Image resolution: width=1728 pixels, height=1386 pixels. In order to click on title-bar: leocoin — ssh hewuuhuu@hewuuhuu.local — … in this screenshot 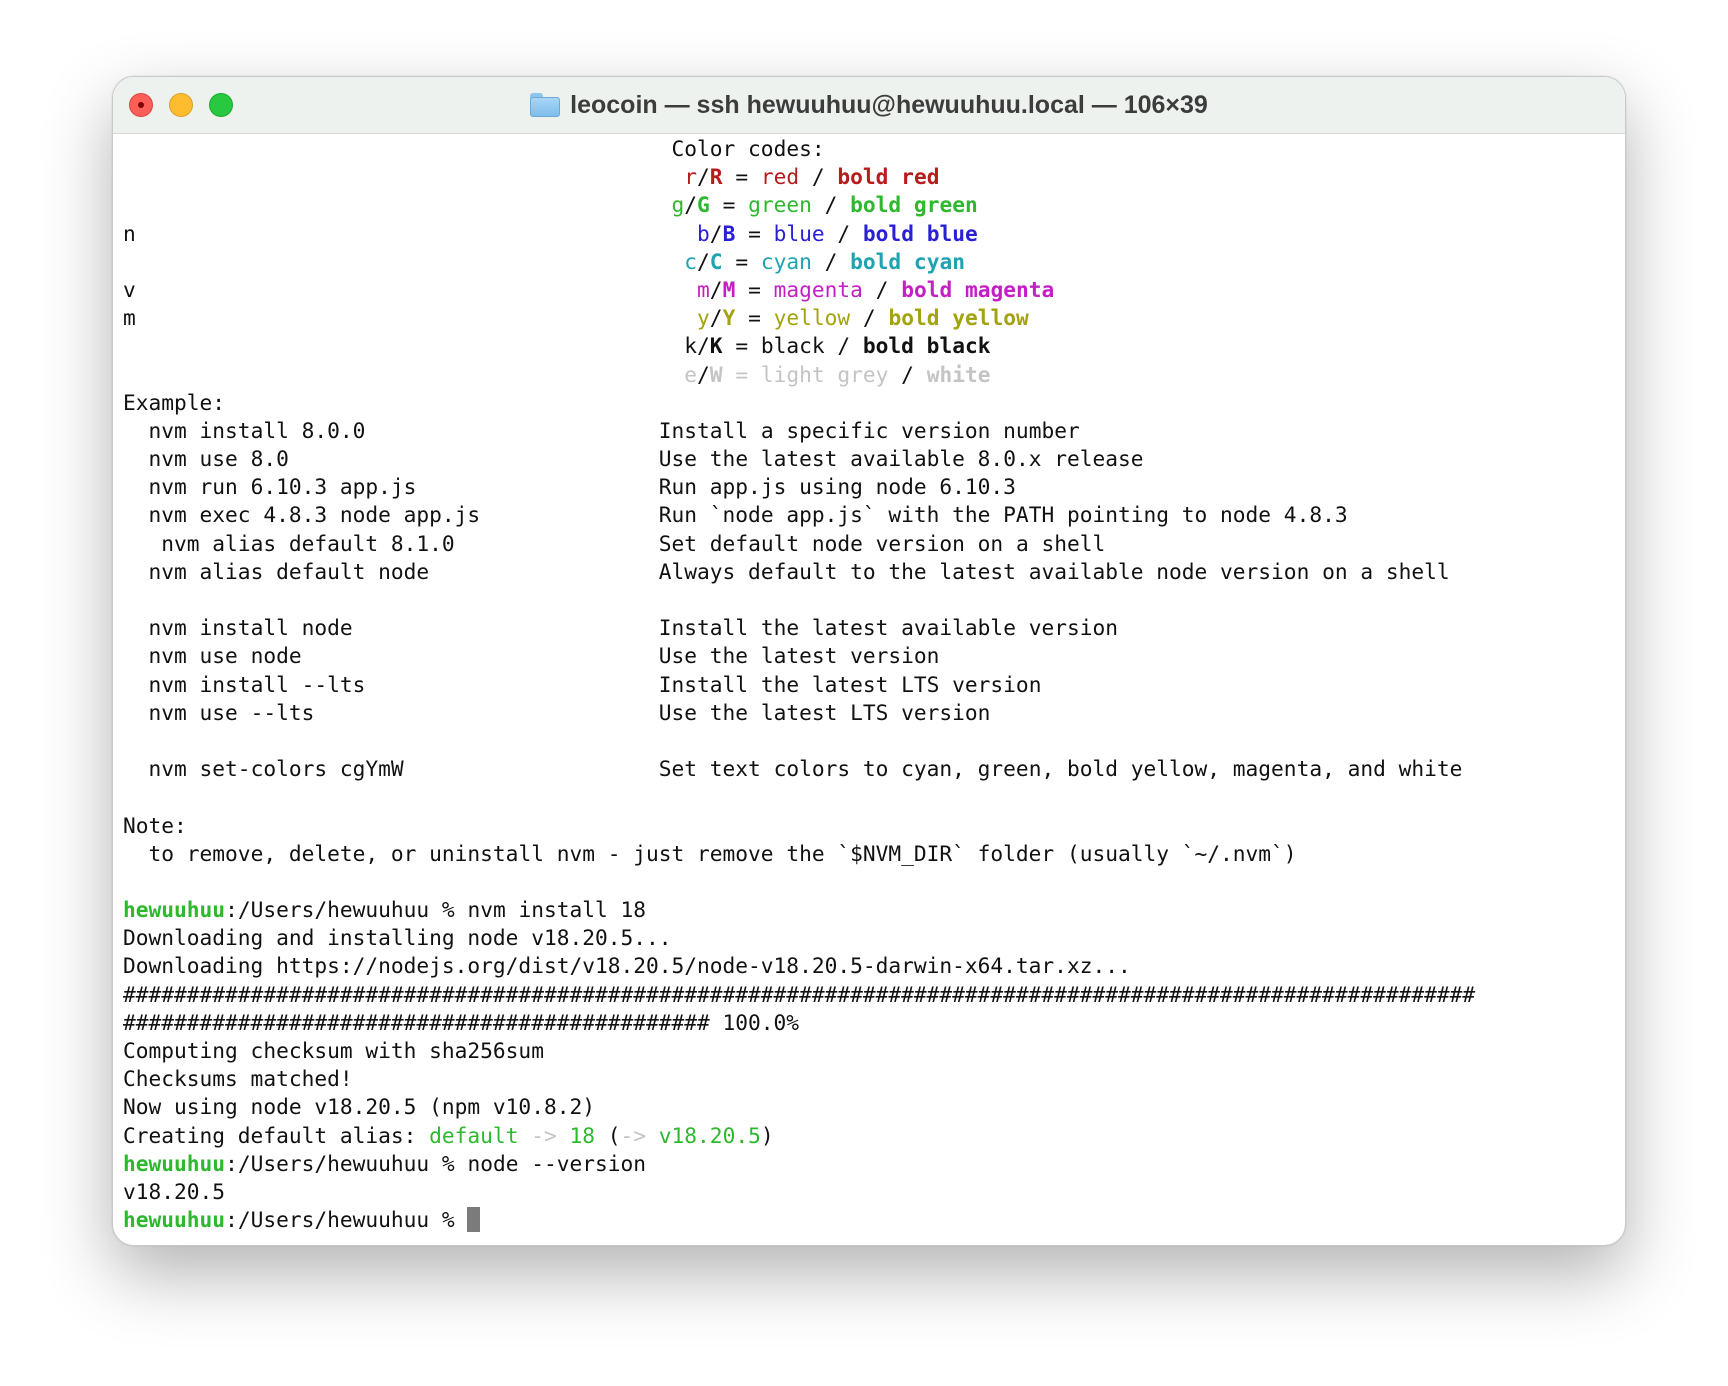, I will do `click(869, 105)`.